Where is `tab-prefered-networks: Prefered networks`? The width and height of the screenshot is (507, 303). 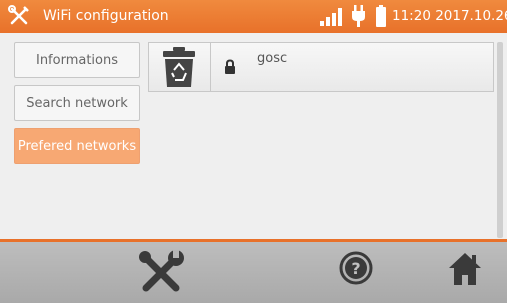 tab-prefered-networks: Prefered networks is located at coordinates (77, 146).